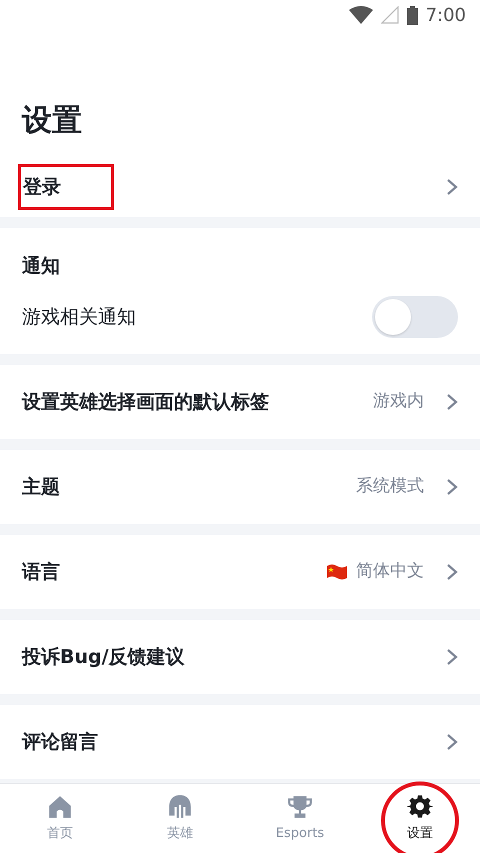  Describe the element at coordinates (240, 742) in the screenshot. I see `settings-row: 评论留言` at that location.